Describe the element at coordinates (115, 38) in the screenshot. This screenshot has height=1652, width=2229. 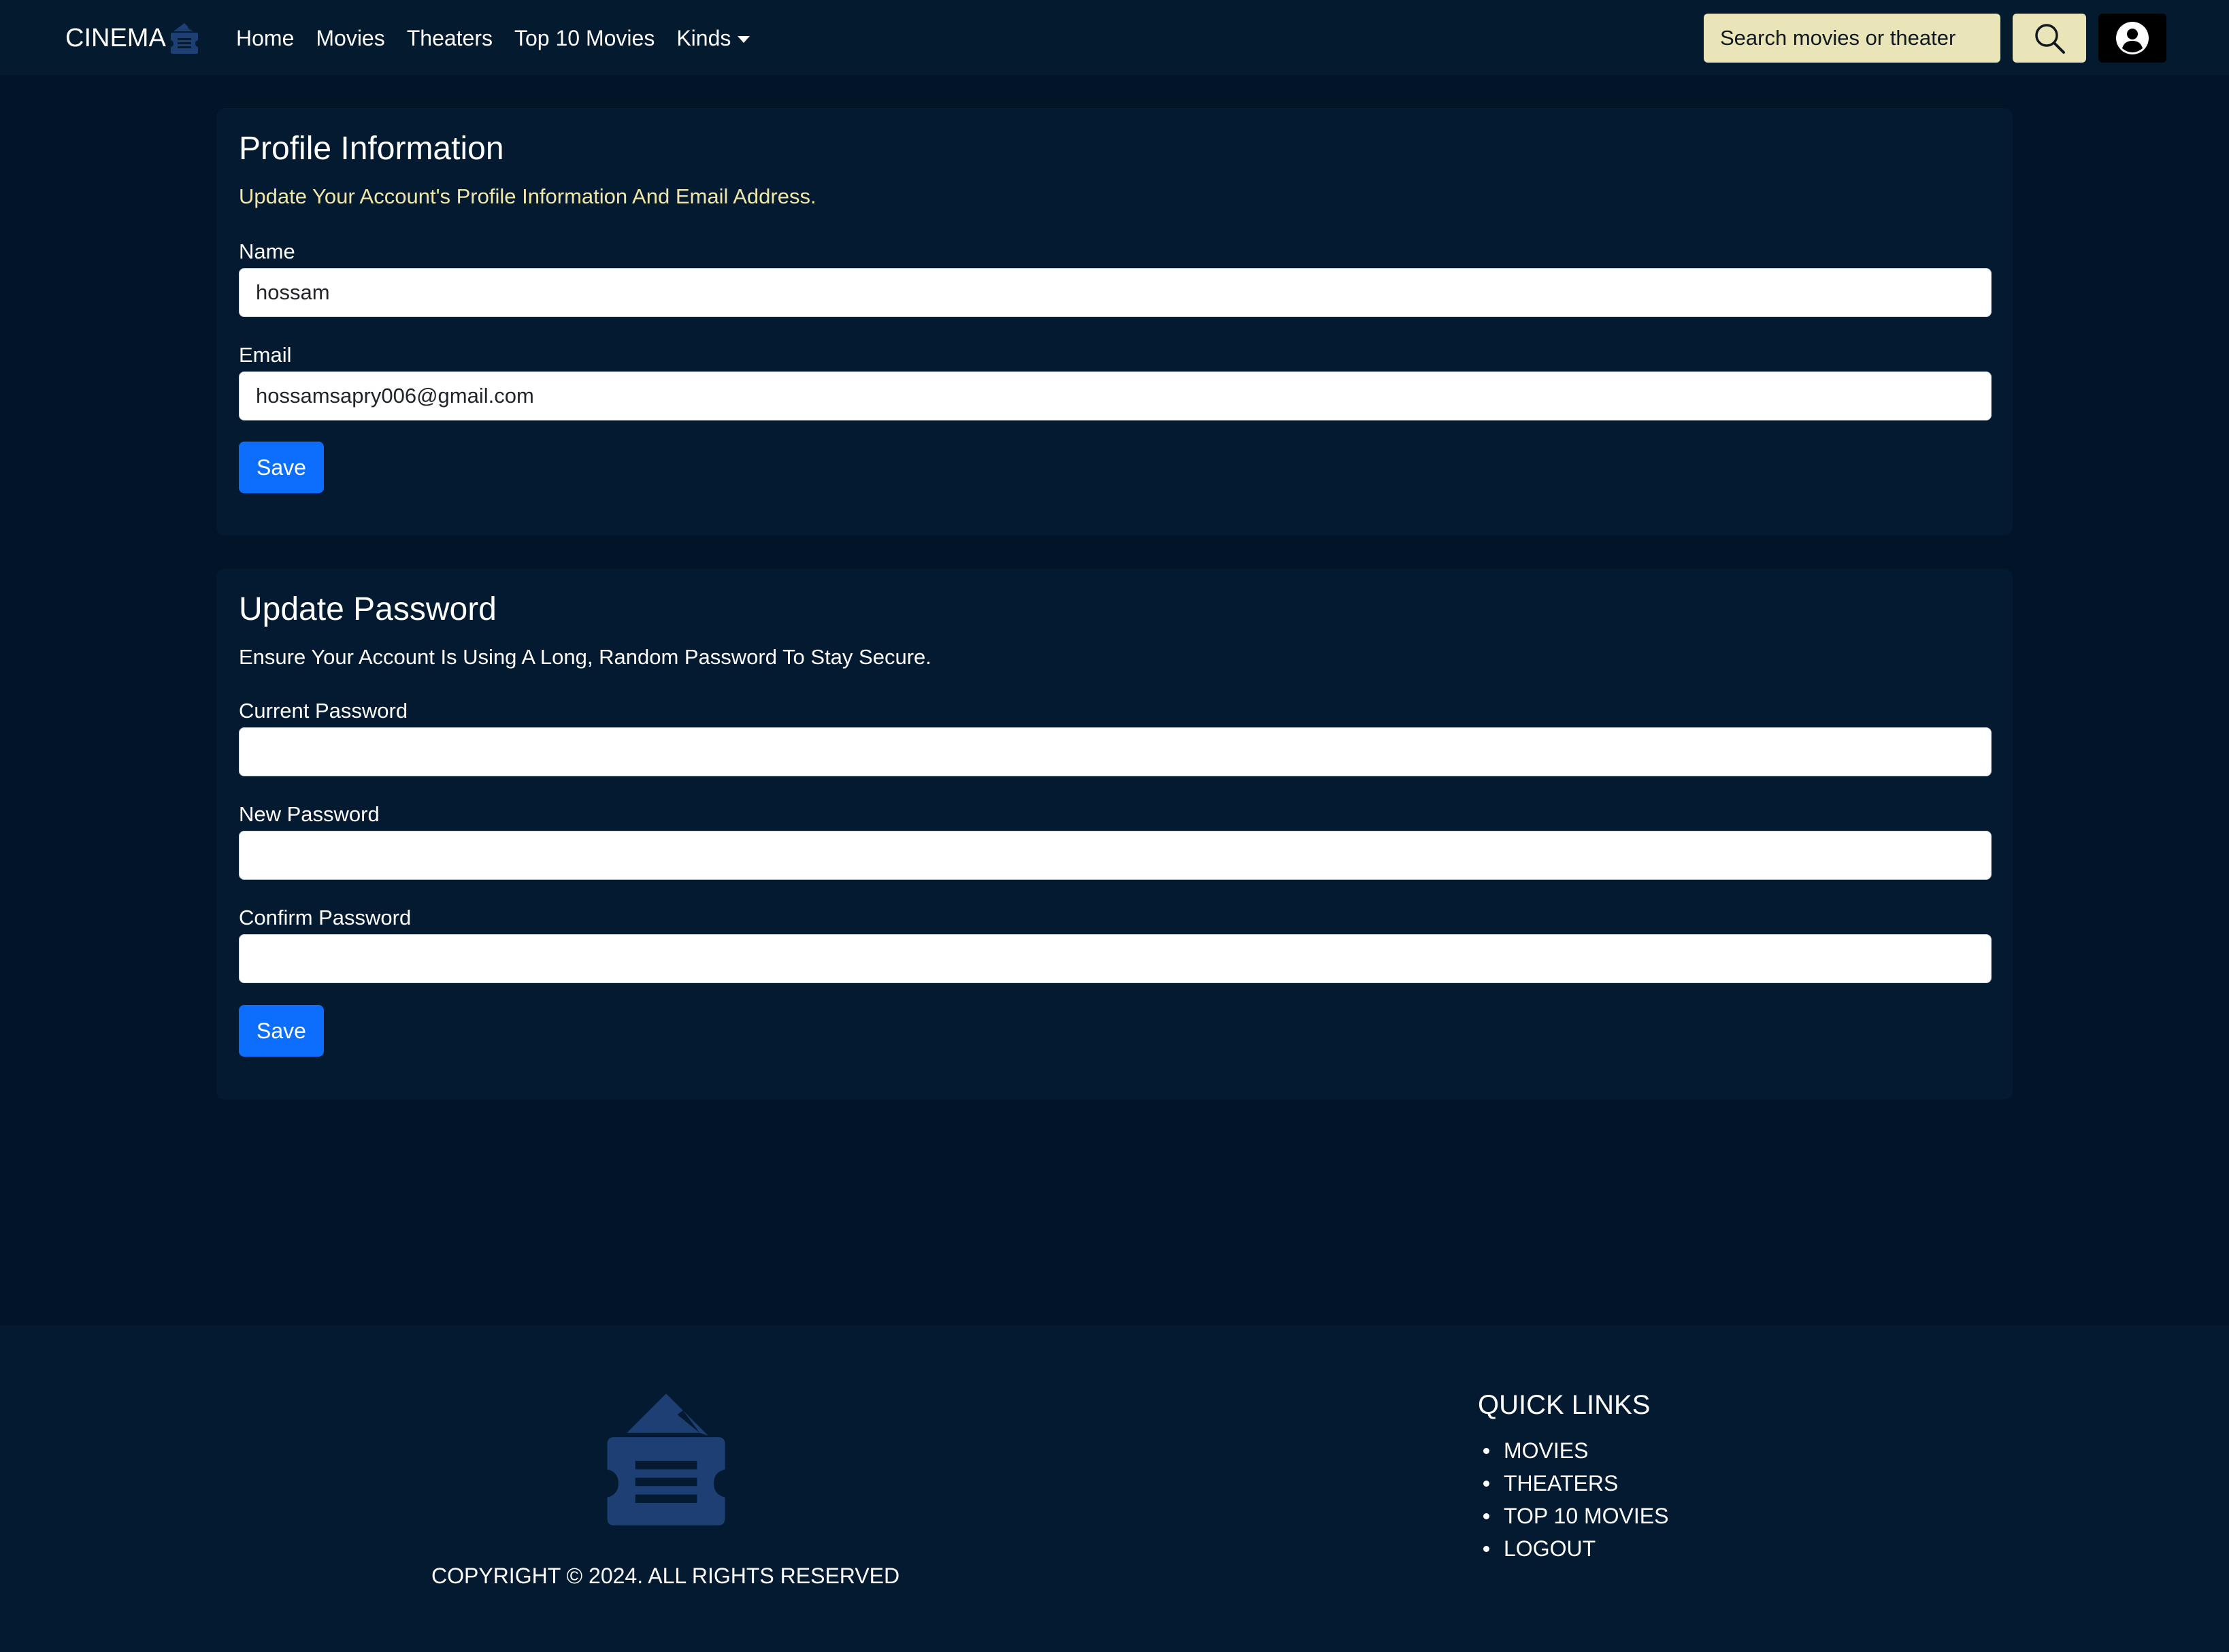
I see `brand-text: CINEMA` at that location.